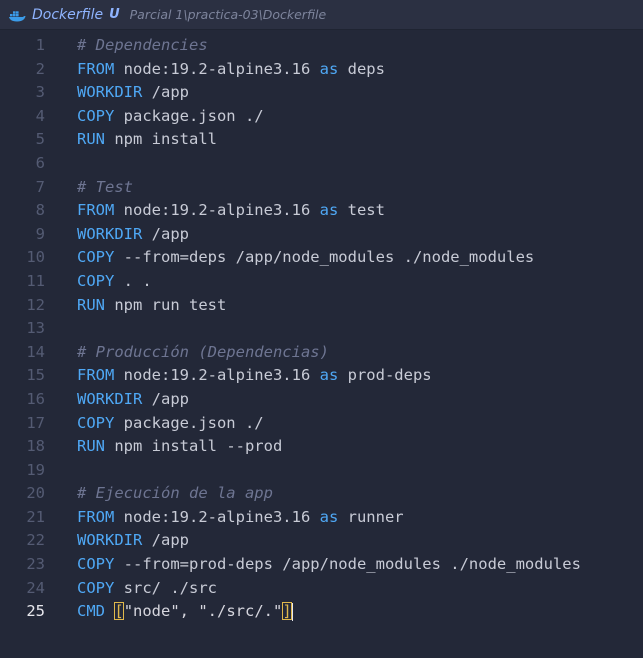 The image size is (643, 658). Describe the element at coordinates (321, 306) in the screenshot. I see `code-line: 12 RUN npm run test` at that location.